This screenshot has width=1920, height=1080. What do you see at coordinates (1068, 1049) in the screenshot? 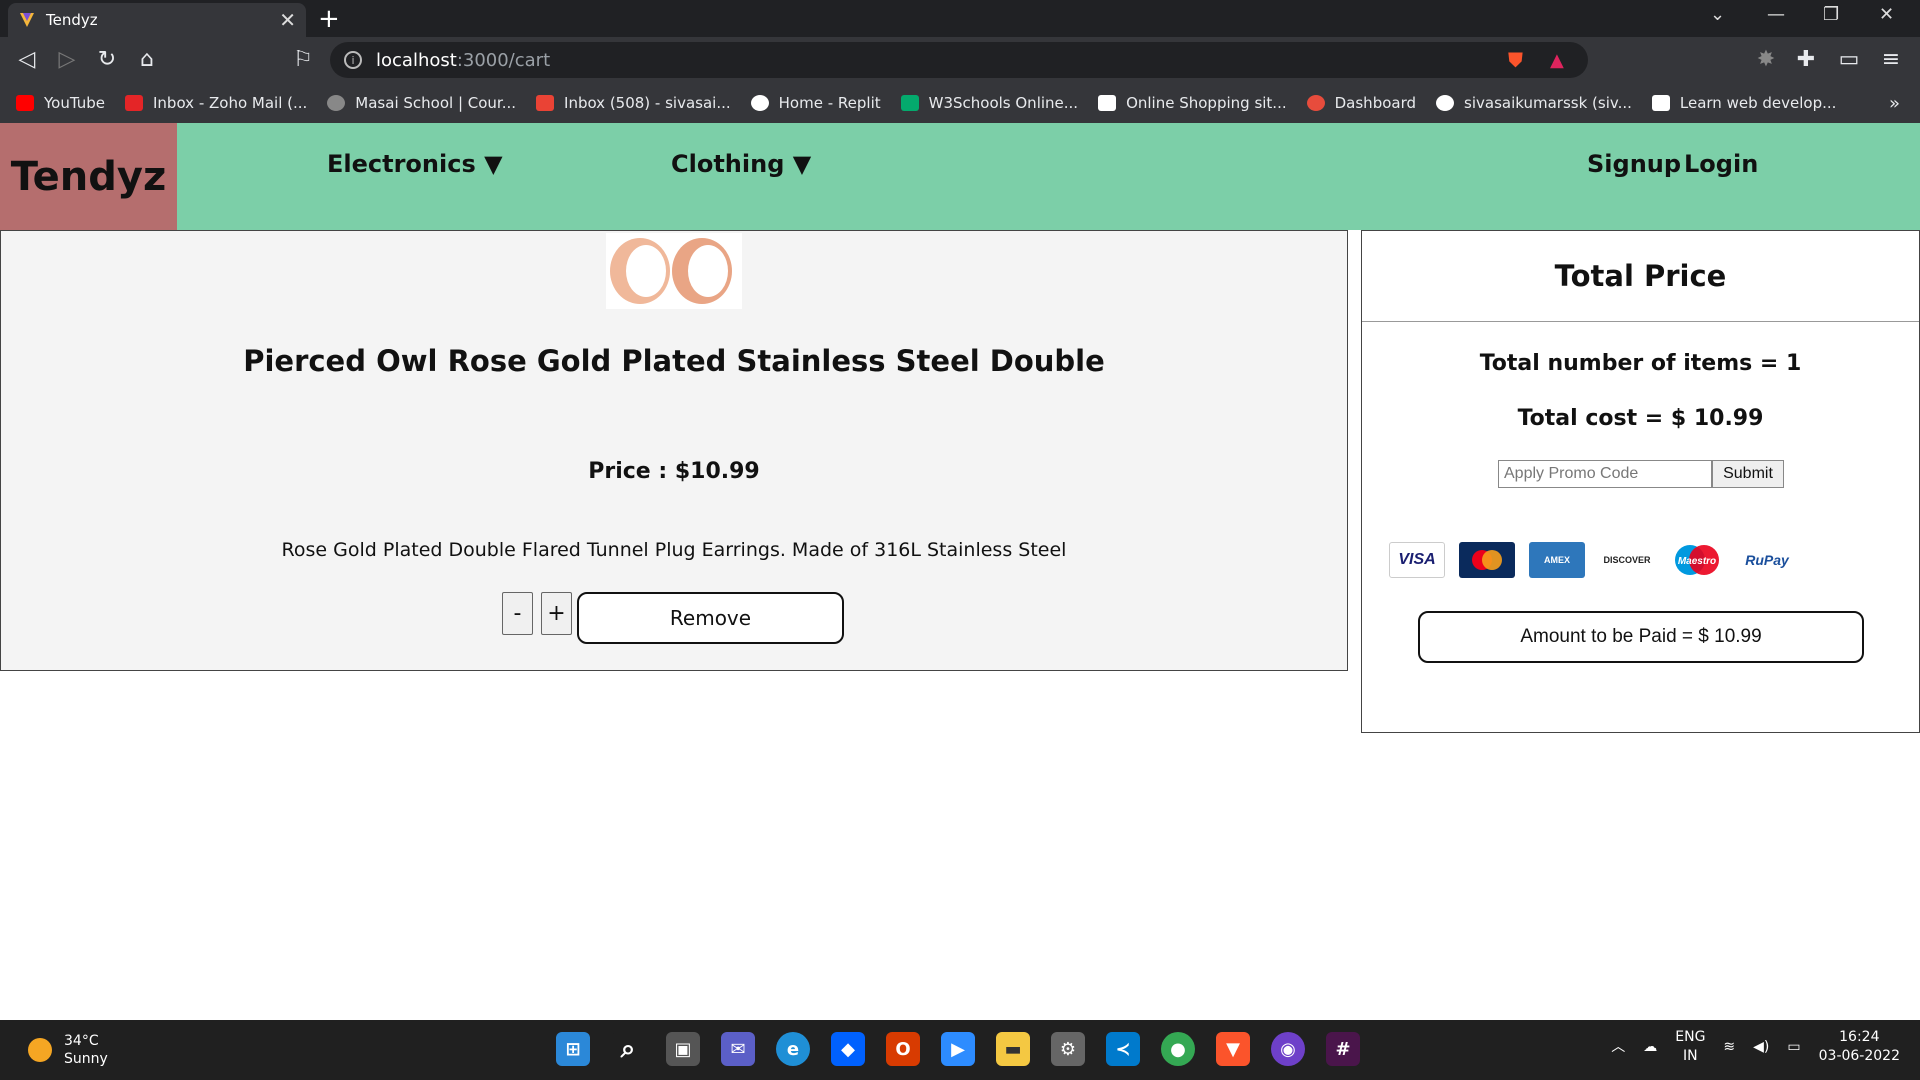
I see `settings-icon: ⚙` at bounding box center [1068, 1049].